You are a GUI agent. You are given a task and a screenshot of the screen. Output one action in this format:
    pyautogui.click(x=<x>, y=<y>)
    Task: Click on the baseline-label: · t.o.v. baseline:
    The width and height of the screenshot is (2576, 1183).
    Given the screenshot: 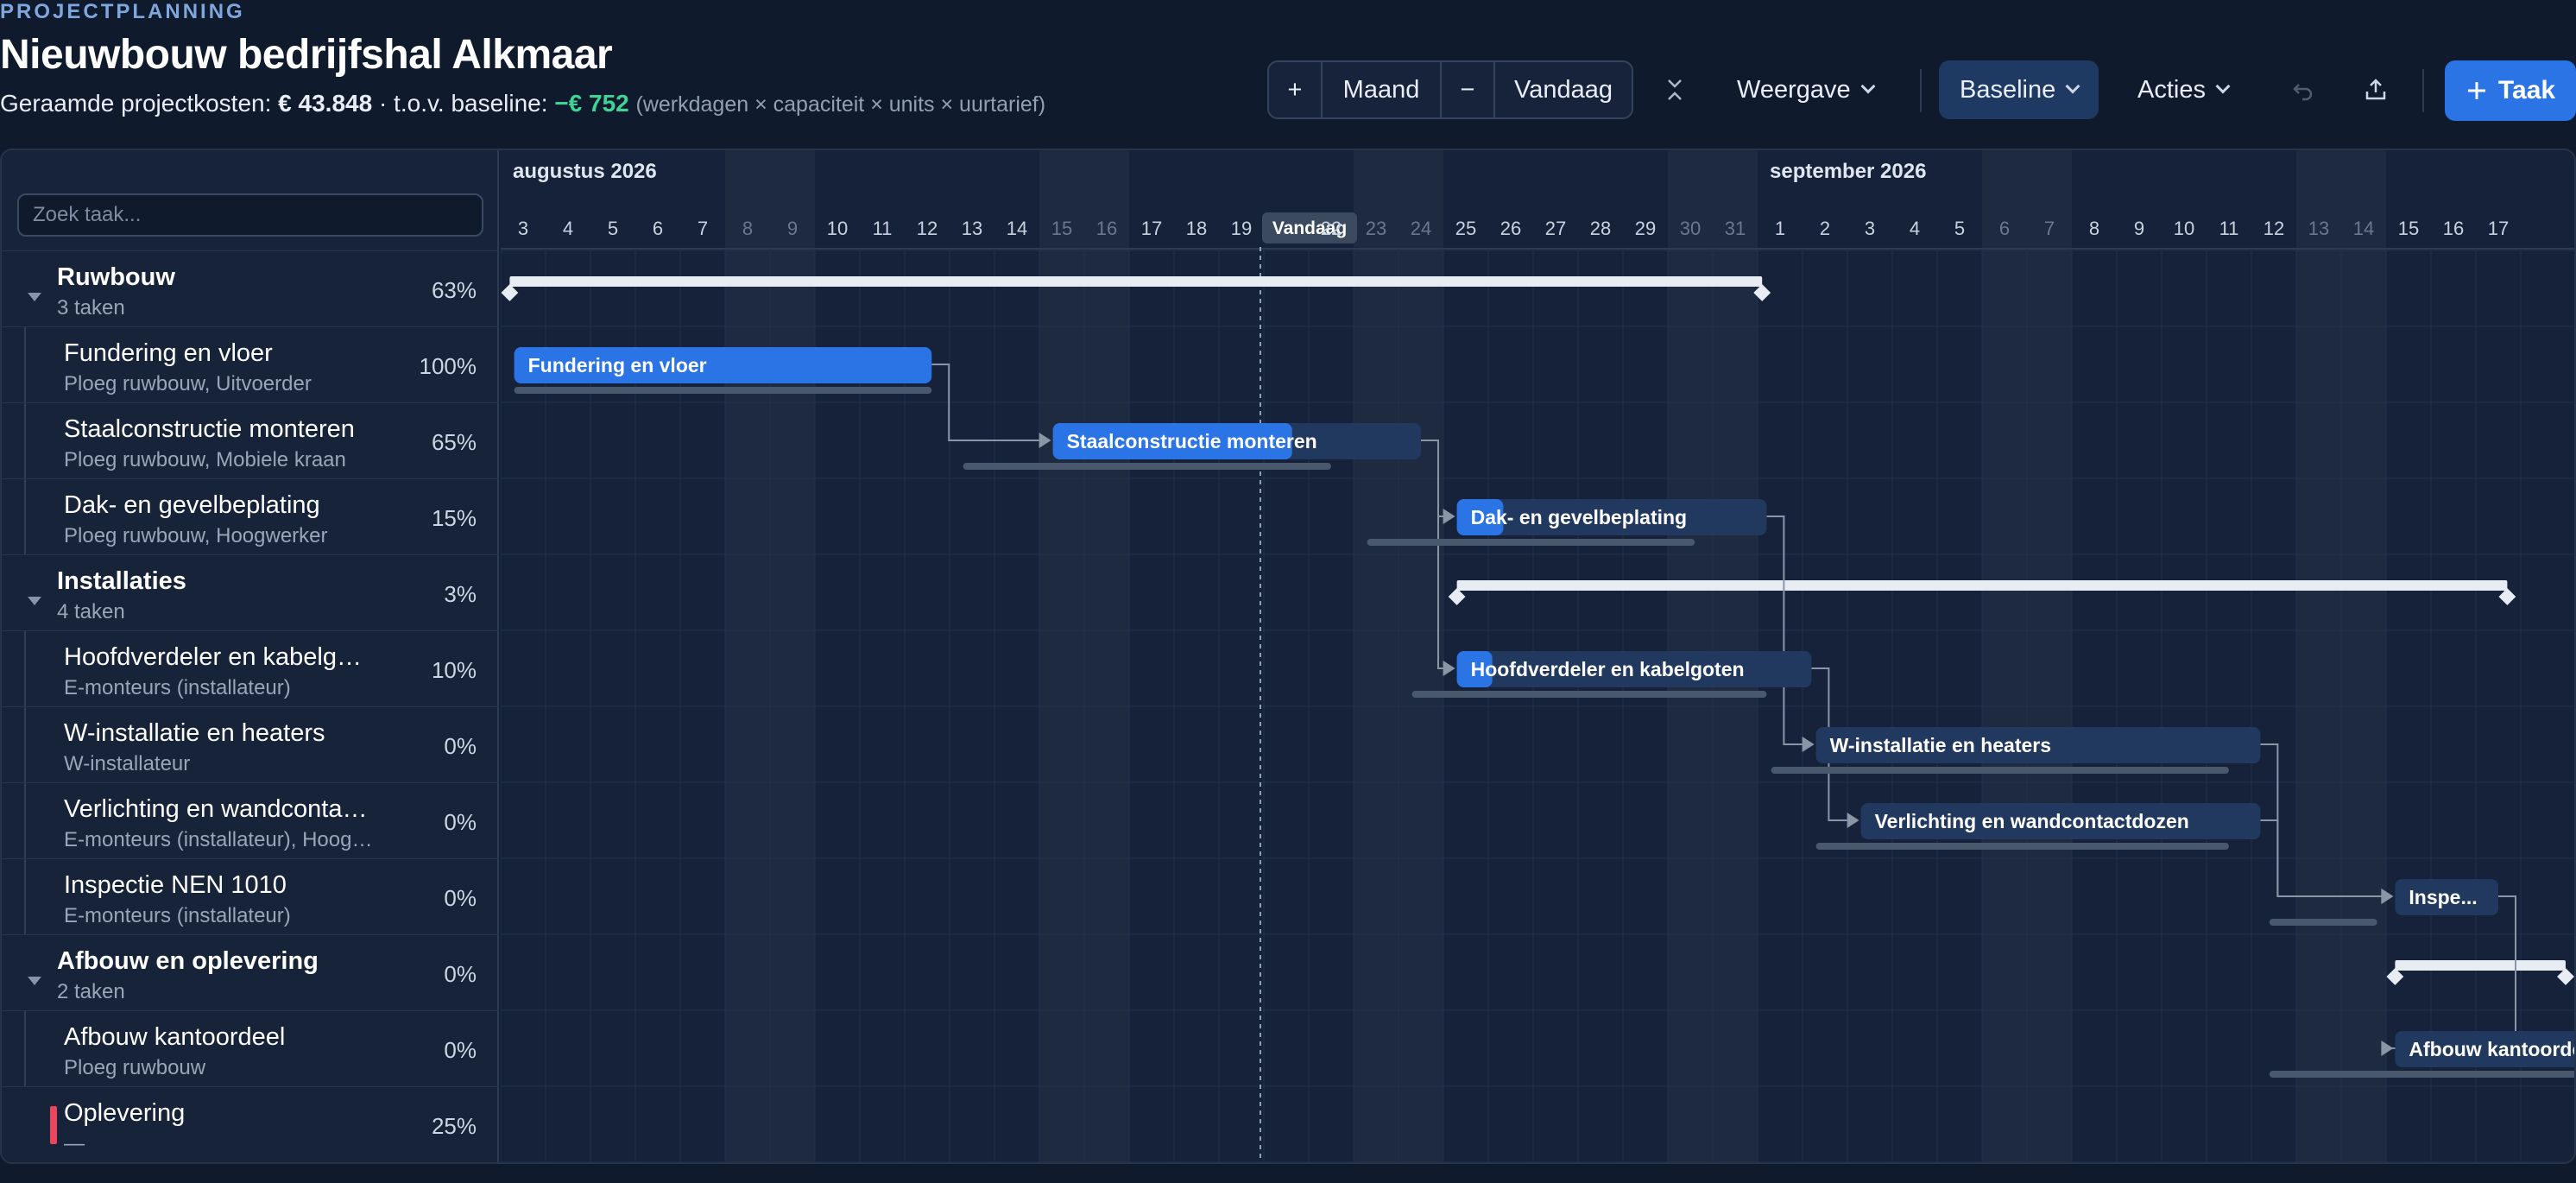 What is the action you would take?
    pyautogui.click(x=463, y=103)
    